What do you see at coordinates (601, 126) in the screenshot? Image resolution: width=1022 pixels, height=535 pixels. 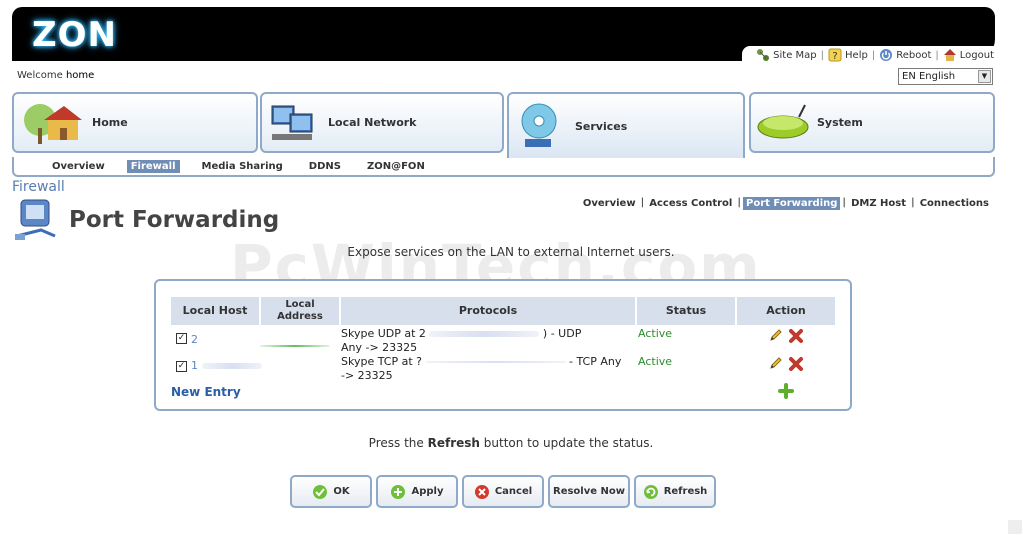 I see `tab-services-label: Services` at bounding box center [601, 126].